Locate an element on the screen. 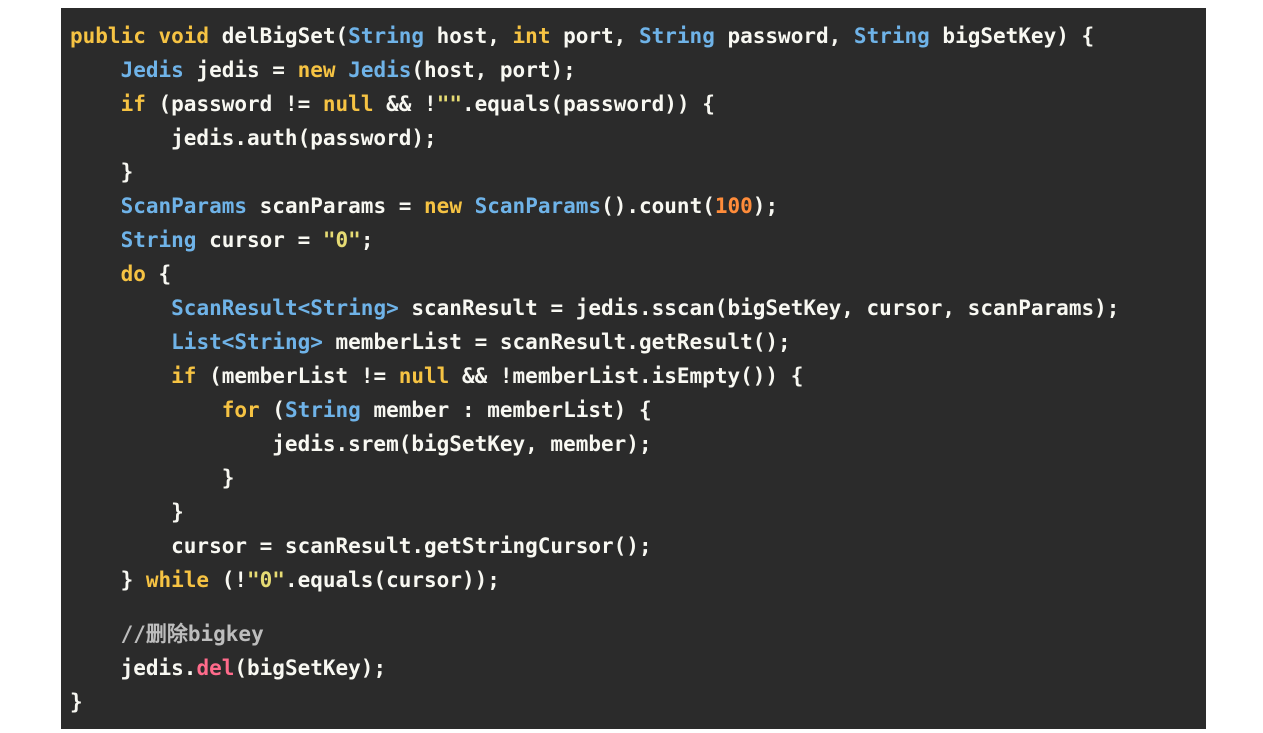  code-line: String cursor = "0"; is located at coordinates (633, 240).